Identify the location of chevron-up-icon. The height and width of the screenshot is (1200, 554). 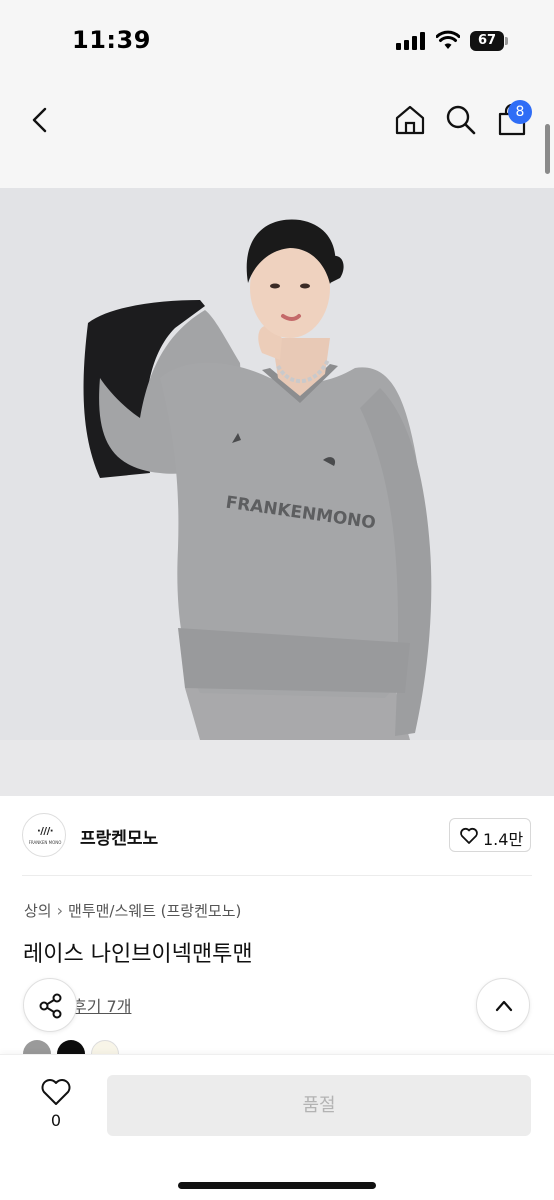
(504, 1006).